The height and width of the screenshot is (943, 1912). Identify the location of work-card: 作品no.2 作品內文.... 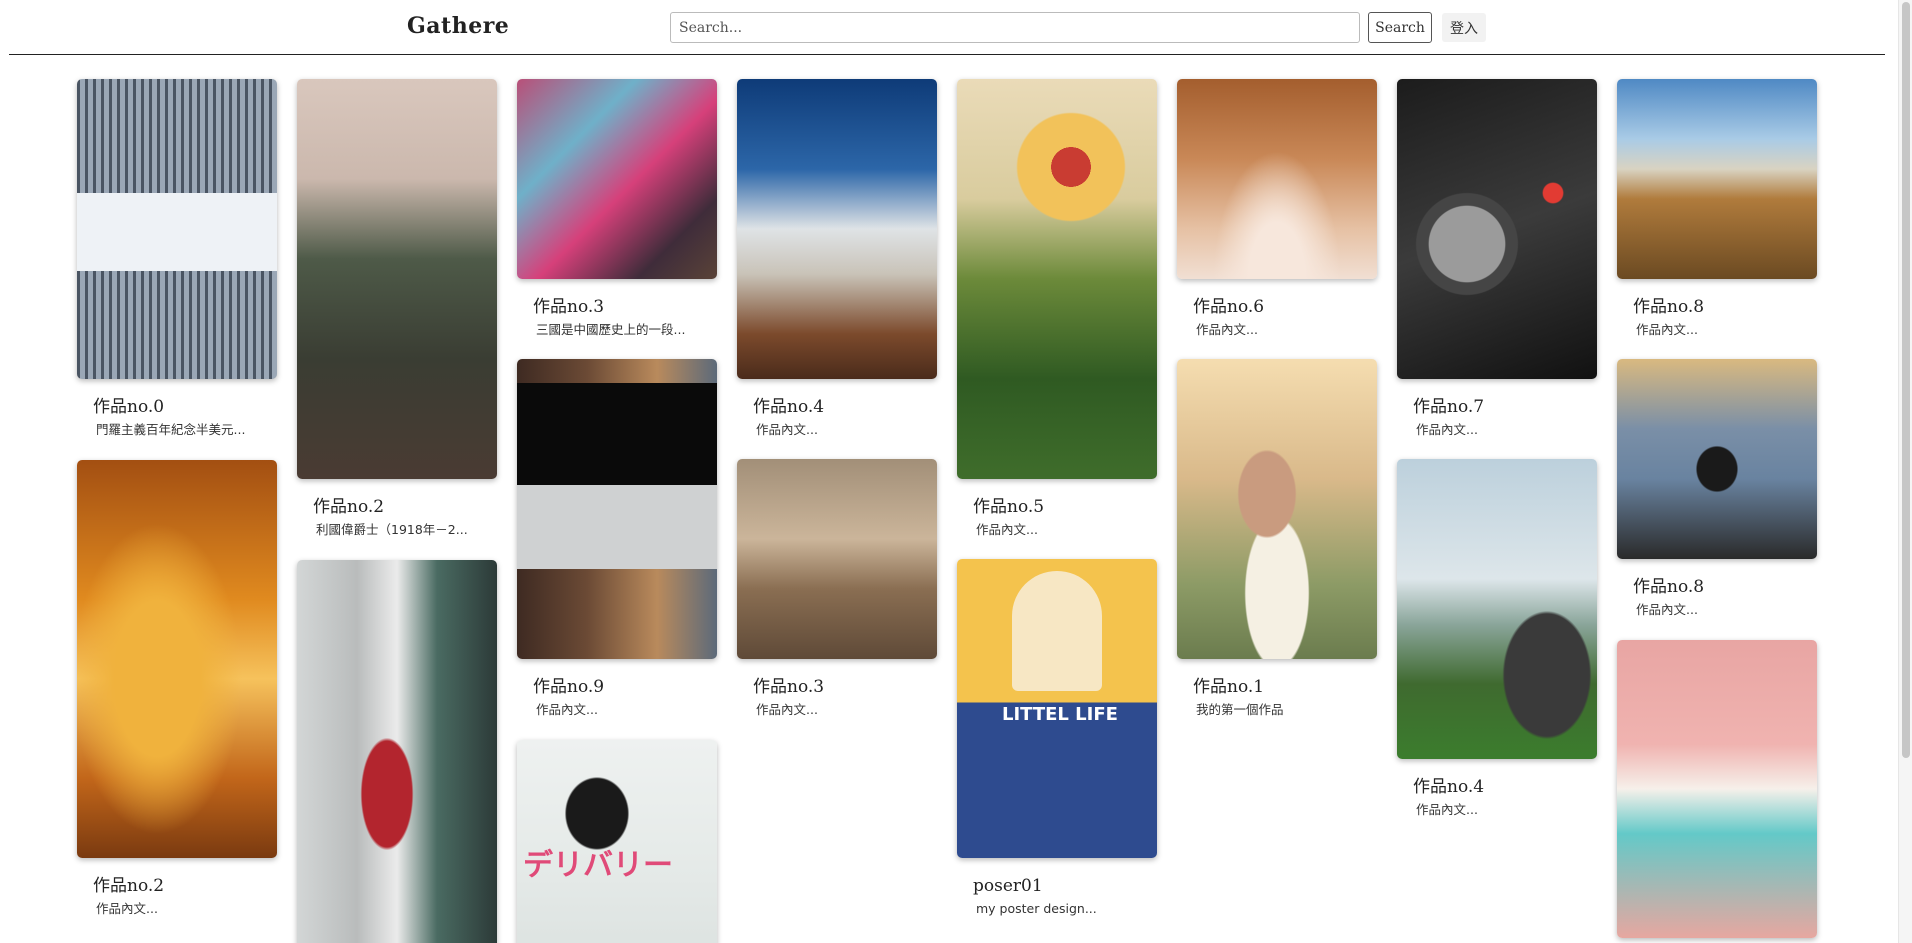
(177, 688).